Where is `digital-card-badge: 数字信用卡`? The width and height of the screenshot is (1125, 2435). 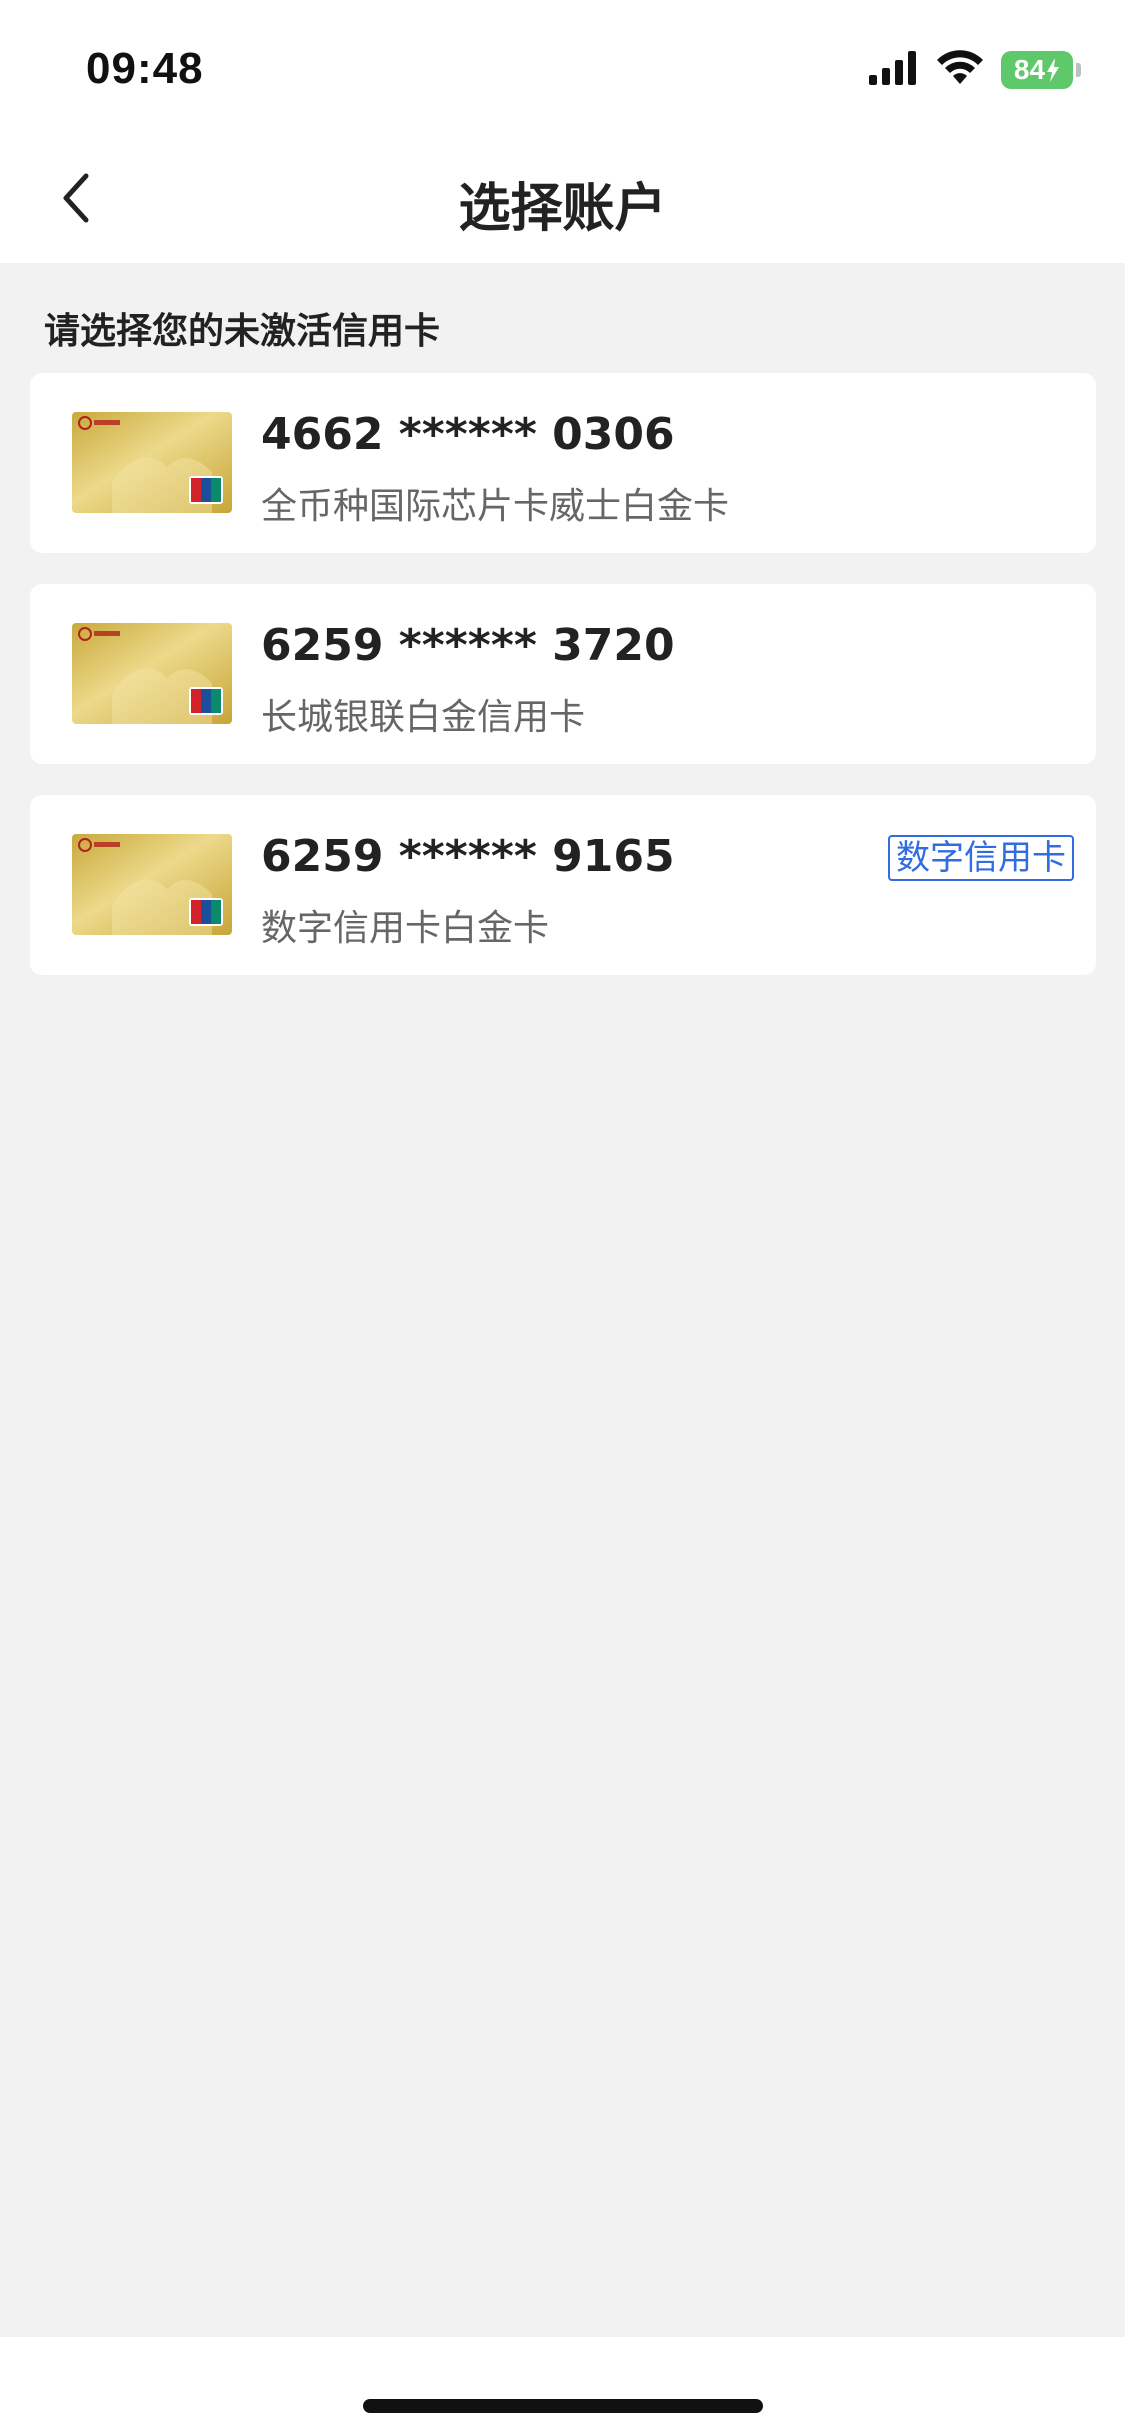 digital-card-badge: 数字信用卡 is located at coordinates (981, 858).